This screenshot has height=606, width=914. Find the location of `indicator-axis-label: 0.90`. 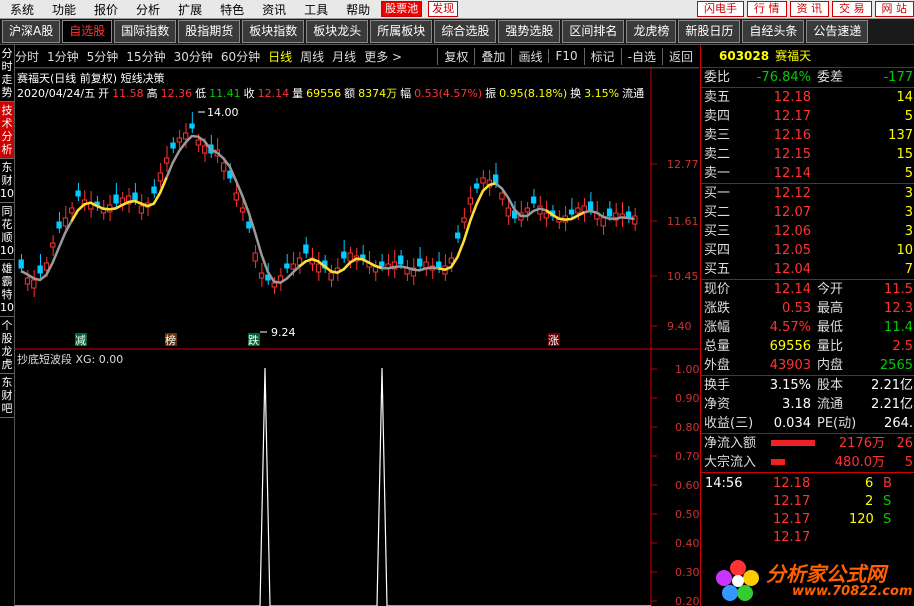

indicator-axis-label: 0.90 is located at coordinates (687, 398).